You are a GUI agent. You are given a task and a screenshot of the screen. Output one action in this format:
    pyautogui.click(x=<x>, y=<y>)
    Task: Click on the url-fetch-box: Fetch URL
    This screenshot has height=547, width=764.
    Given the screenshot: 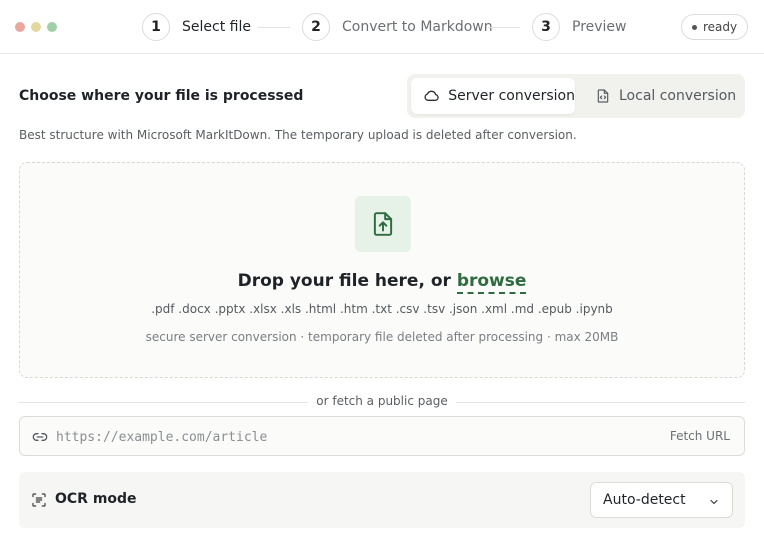 What is the action you would take?
    pyautogui.click(x=382, y=436)
    